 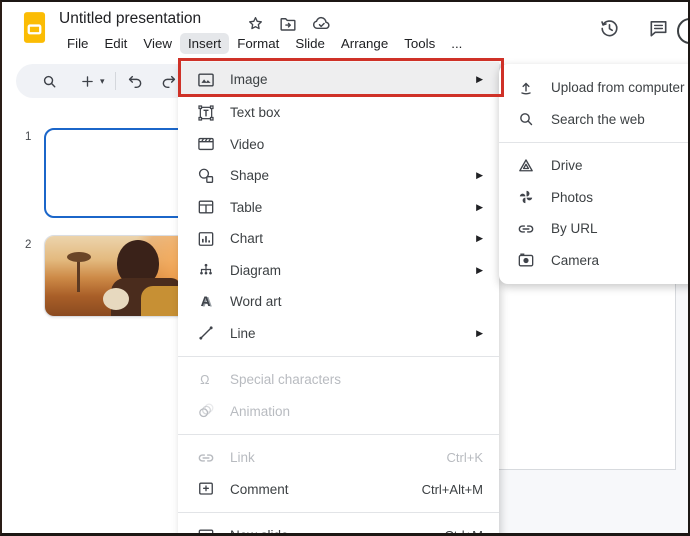 What do you see at coordinates (206, 489) in the screenshot?
I see `comment-icon` at bounding box center [206, 489].